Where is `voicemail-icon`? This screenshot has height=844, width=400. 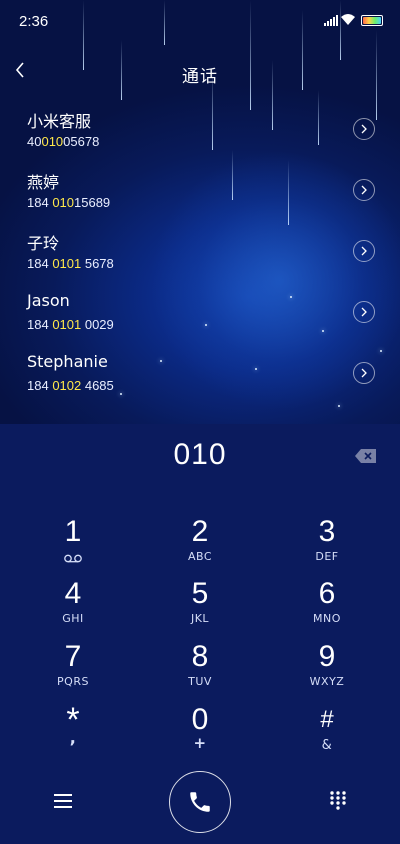 voicemail-icon is located at coordinates (73, 558).